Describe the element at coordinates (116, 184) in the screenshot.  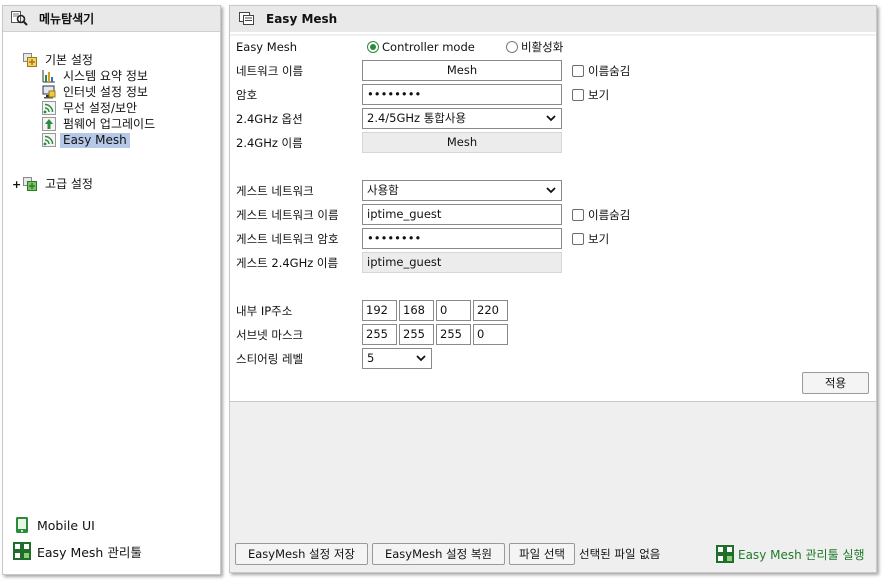
I see `tree-item-advanced-settings: + 고급 설정` at that location.